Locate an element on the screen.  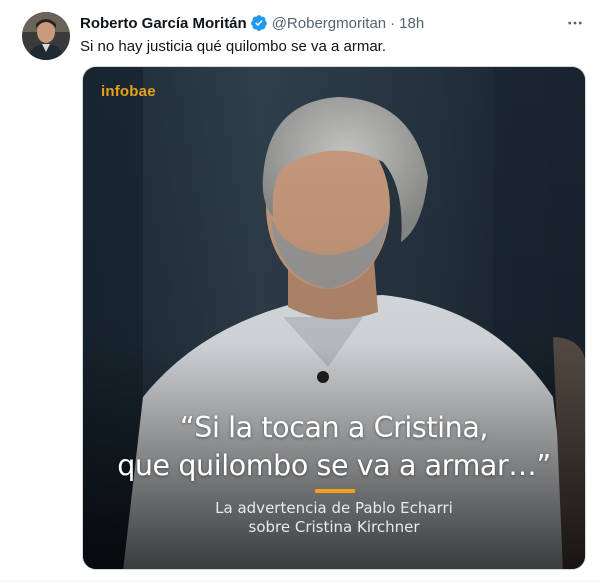
quote-line-1: “Si la tocan a Cristina, is located at coordinates (334, 427).